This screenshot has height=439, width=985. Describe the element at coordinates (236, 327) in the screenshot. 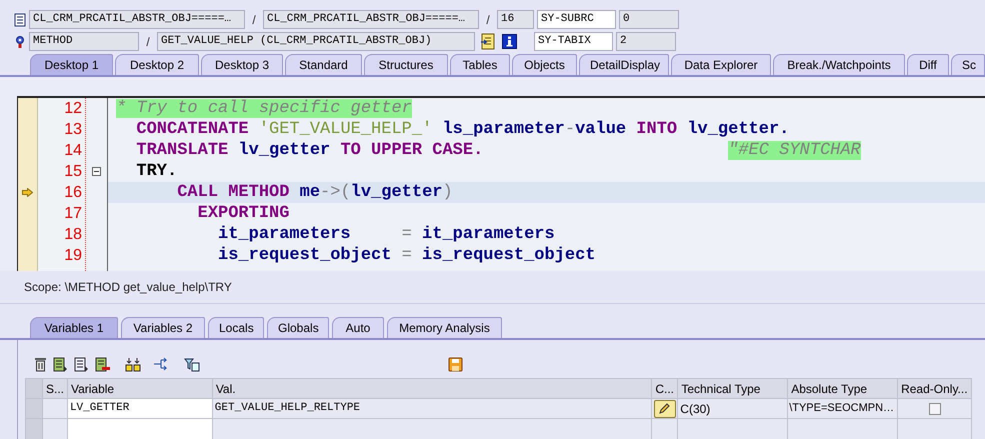

I see `tab: Locals` at that location.